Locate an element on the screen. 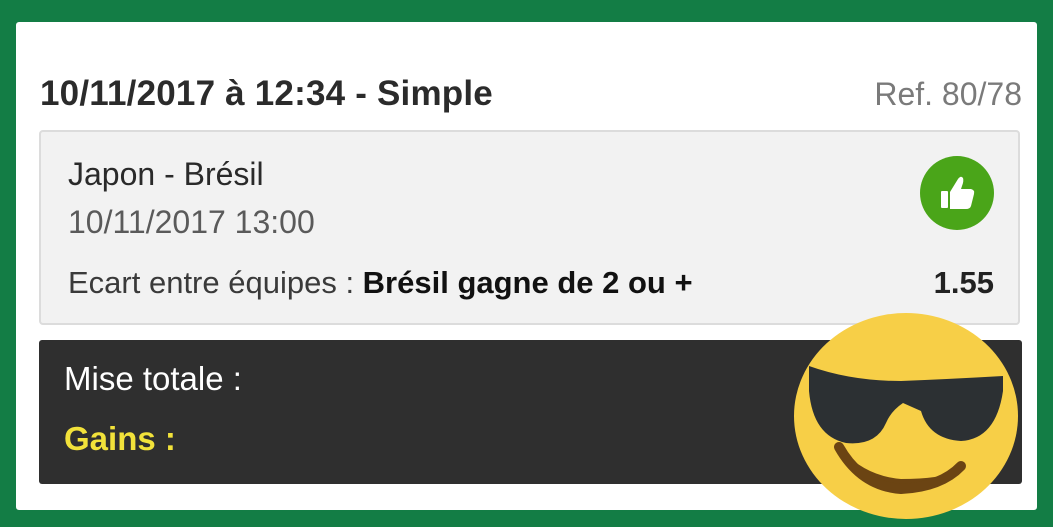 This screenshot has width=1053, height=527. thumbs-up-icon is located at coordinates (957, 193).